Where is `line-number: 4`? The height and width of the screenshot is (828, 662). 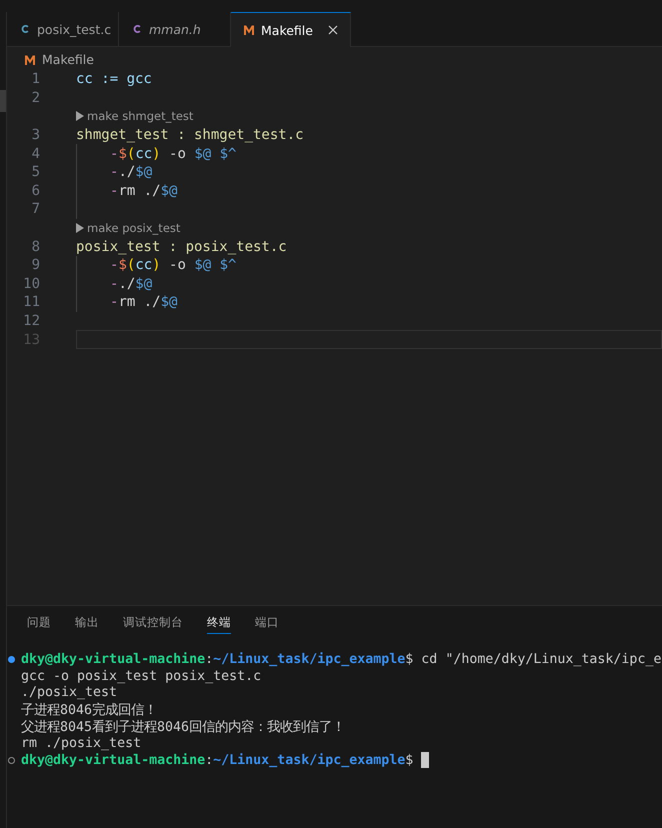
line-number: 4 is located at coordinates (35, 154).